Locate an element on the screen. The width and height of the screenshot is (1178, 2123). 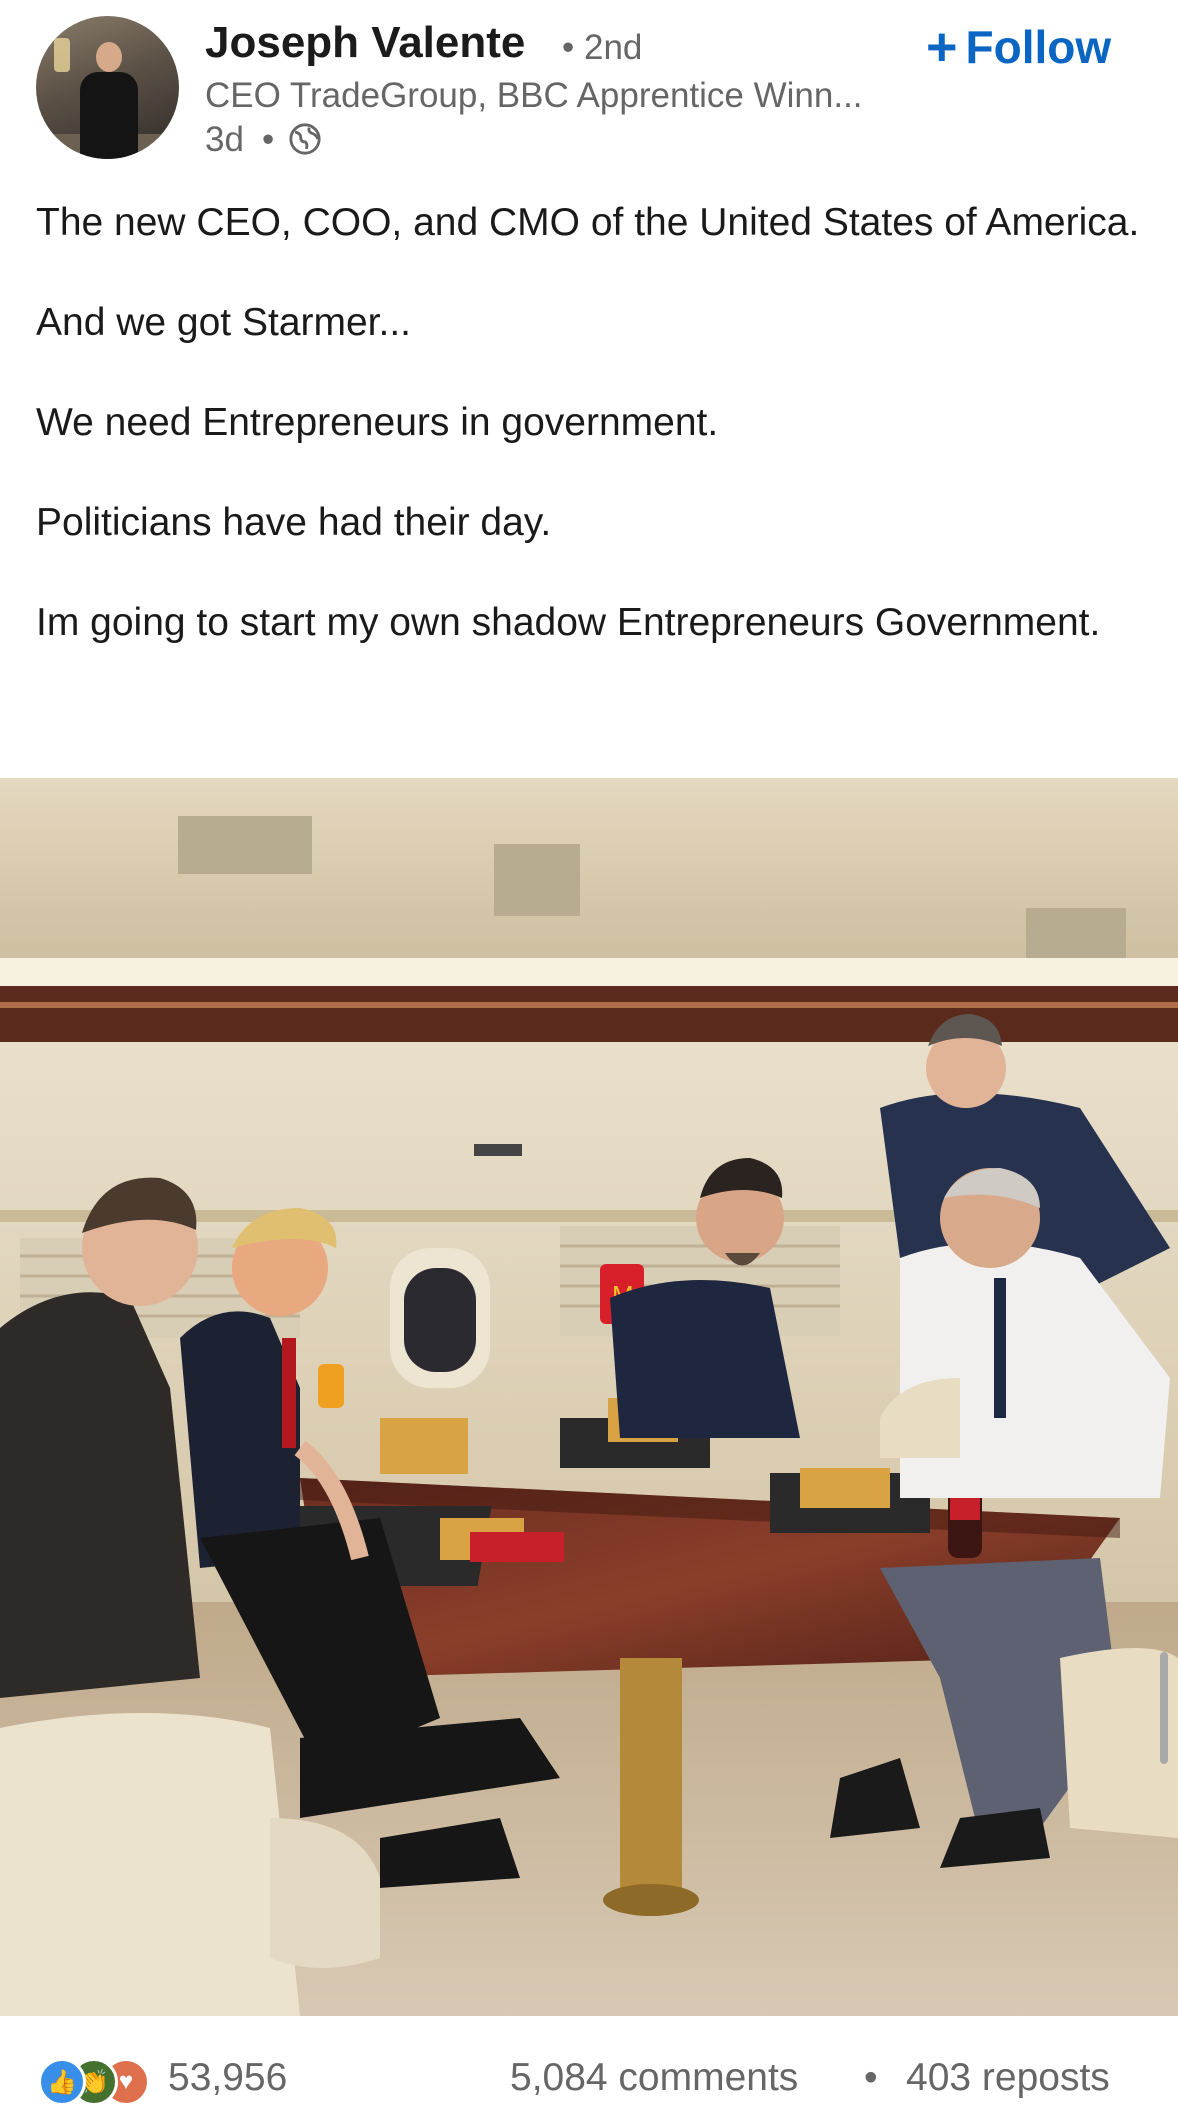
avatar-person-head is located at coordinates (109, 57).